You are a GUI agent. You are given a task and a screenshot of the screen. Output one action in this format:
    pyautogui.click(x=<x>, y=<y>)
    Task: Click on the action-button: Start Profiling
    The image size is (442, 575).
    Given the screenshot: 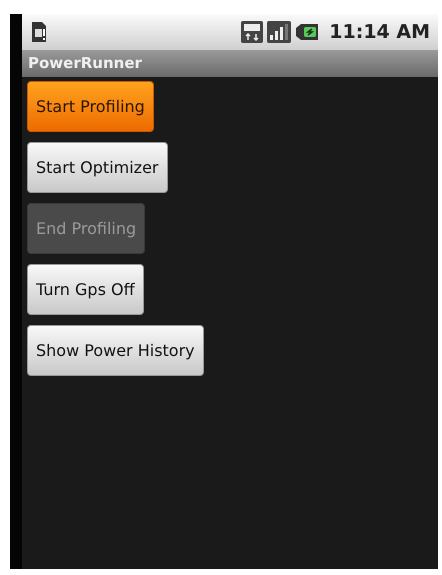 What is the action you would take?
    pyautogui.click(x=90, y=106)
    